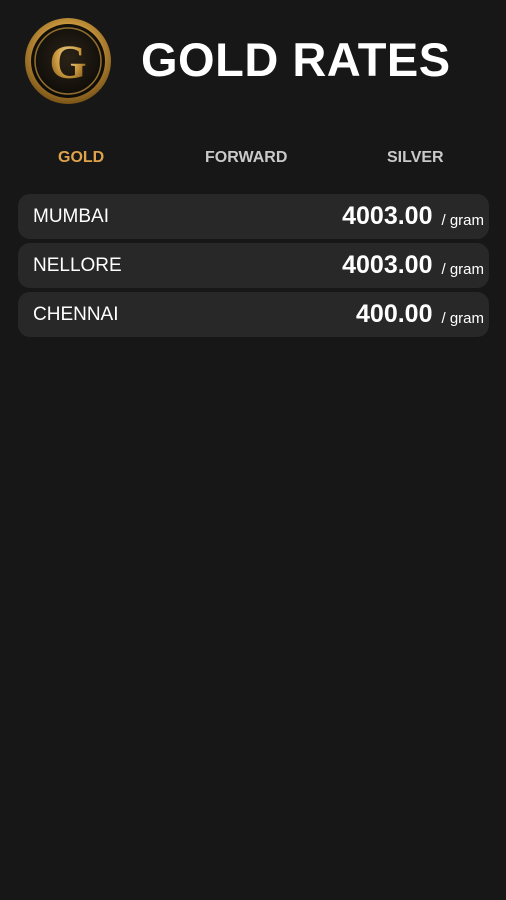 The width and height of the screenshot is (506, 900). Describe the element at coordinates (81, 158) in the screenshot. I see `tab-gold: GOLD` at that location.